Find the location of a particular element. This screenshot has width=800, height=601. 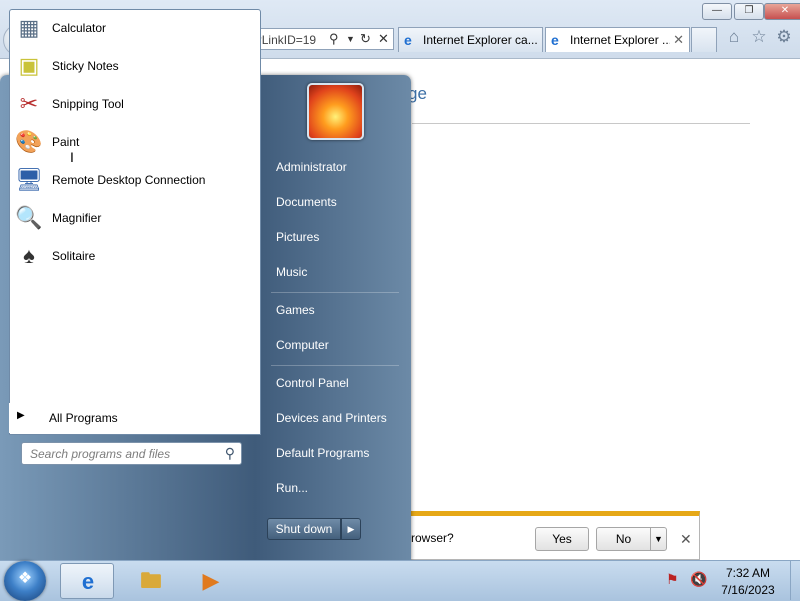

folder-icon: 🖿 is located at coordinates (150, 580).